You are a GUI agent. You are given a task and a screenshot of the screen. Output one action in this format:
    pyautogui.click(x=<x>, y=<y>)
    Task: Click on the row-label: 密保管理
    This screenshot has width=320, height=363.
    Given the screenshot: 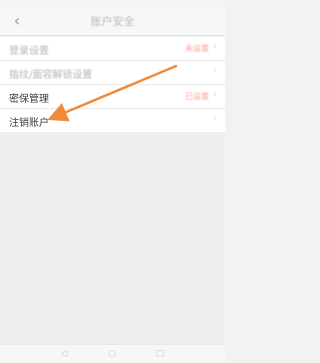 What is the action you would take?
    pyautogui.click(x=29, y=99)
    